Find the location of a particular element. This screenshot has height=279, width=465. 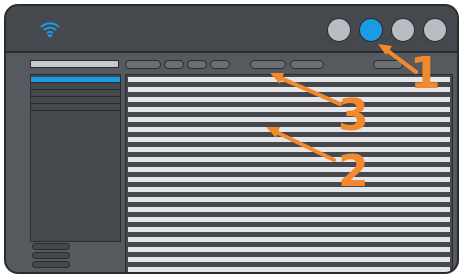

sidebar-search-field is located at coordinates (74, 64).